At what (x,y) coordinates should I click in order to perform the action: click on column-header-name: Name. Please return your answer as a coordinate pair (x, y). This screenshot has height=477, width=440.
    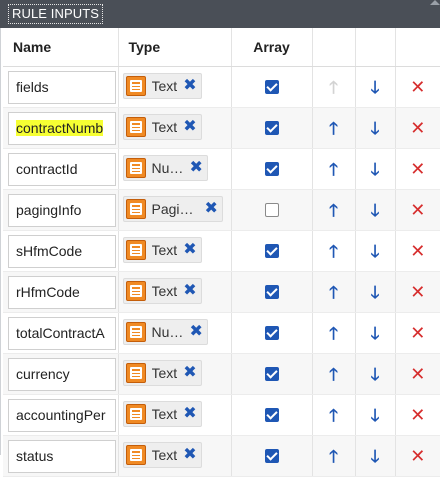
    Looking at the image, I should click on (60, 47).